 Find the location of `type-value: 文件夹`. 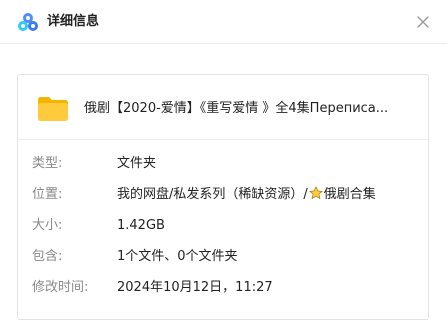

type-value: 文件夹 is located at coordinates (137, 163).